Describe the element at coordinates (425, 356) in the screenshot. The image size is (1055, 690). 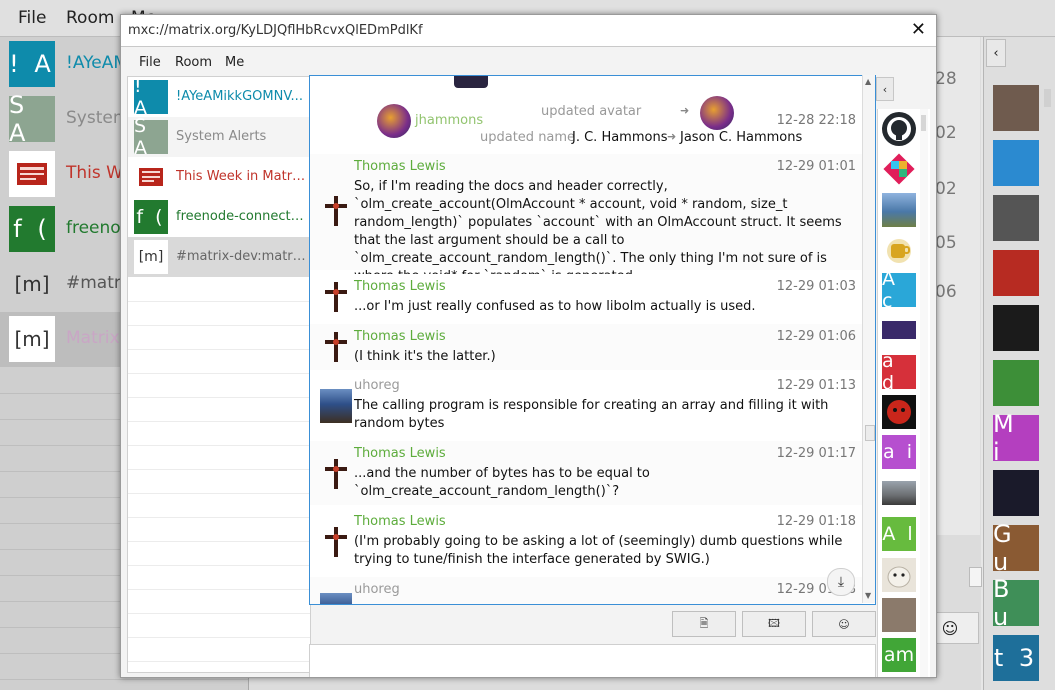
I see `message-body: (I think it's the latter.)` at that location.